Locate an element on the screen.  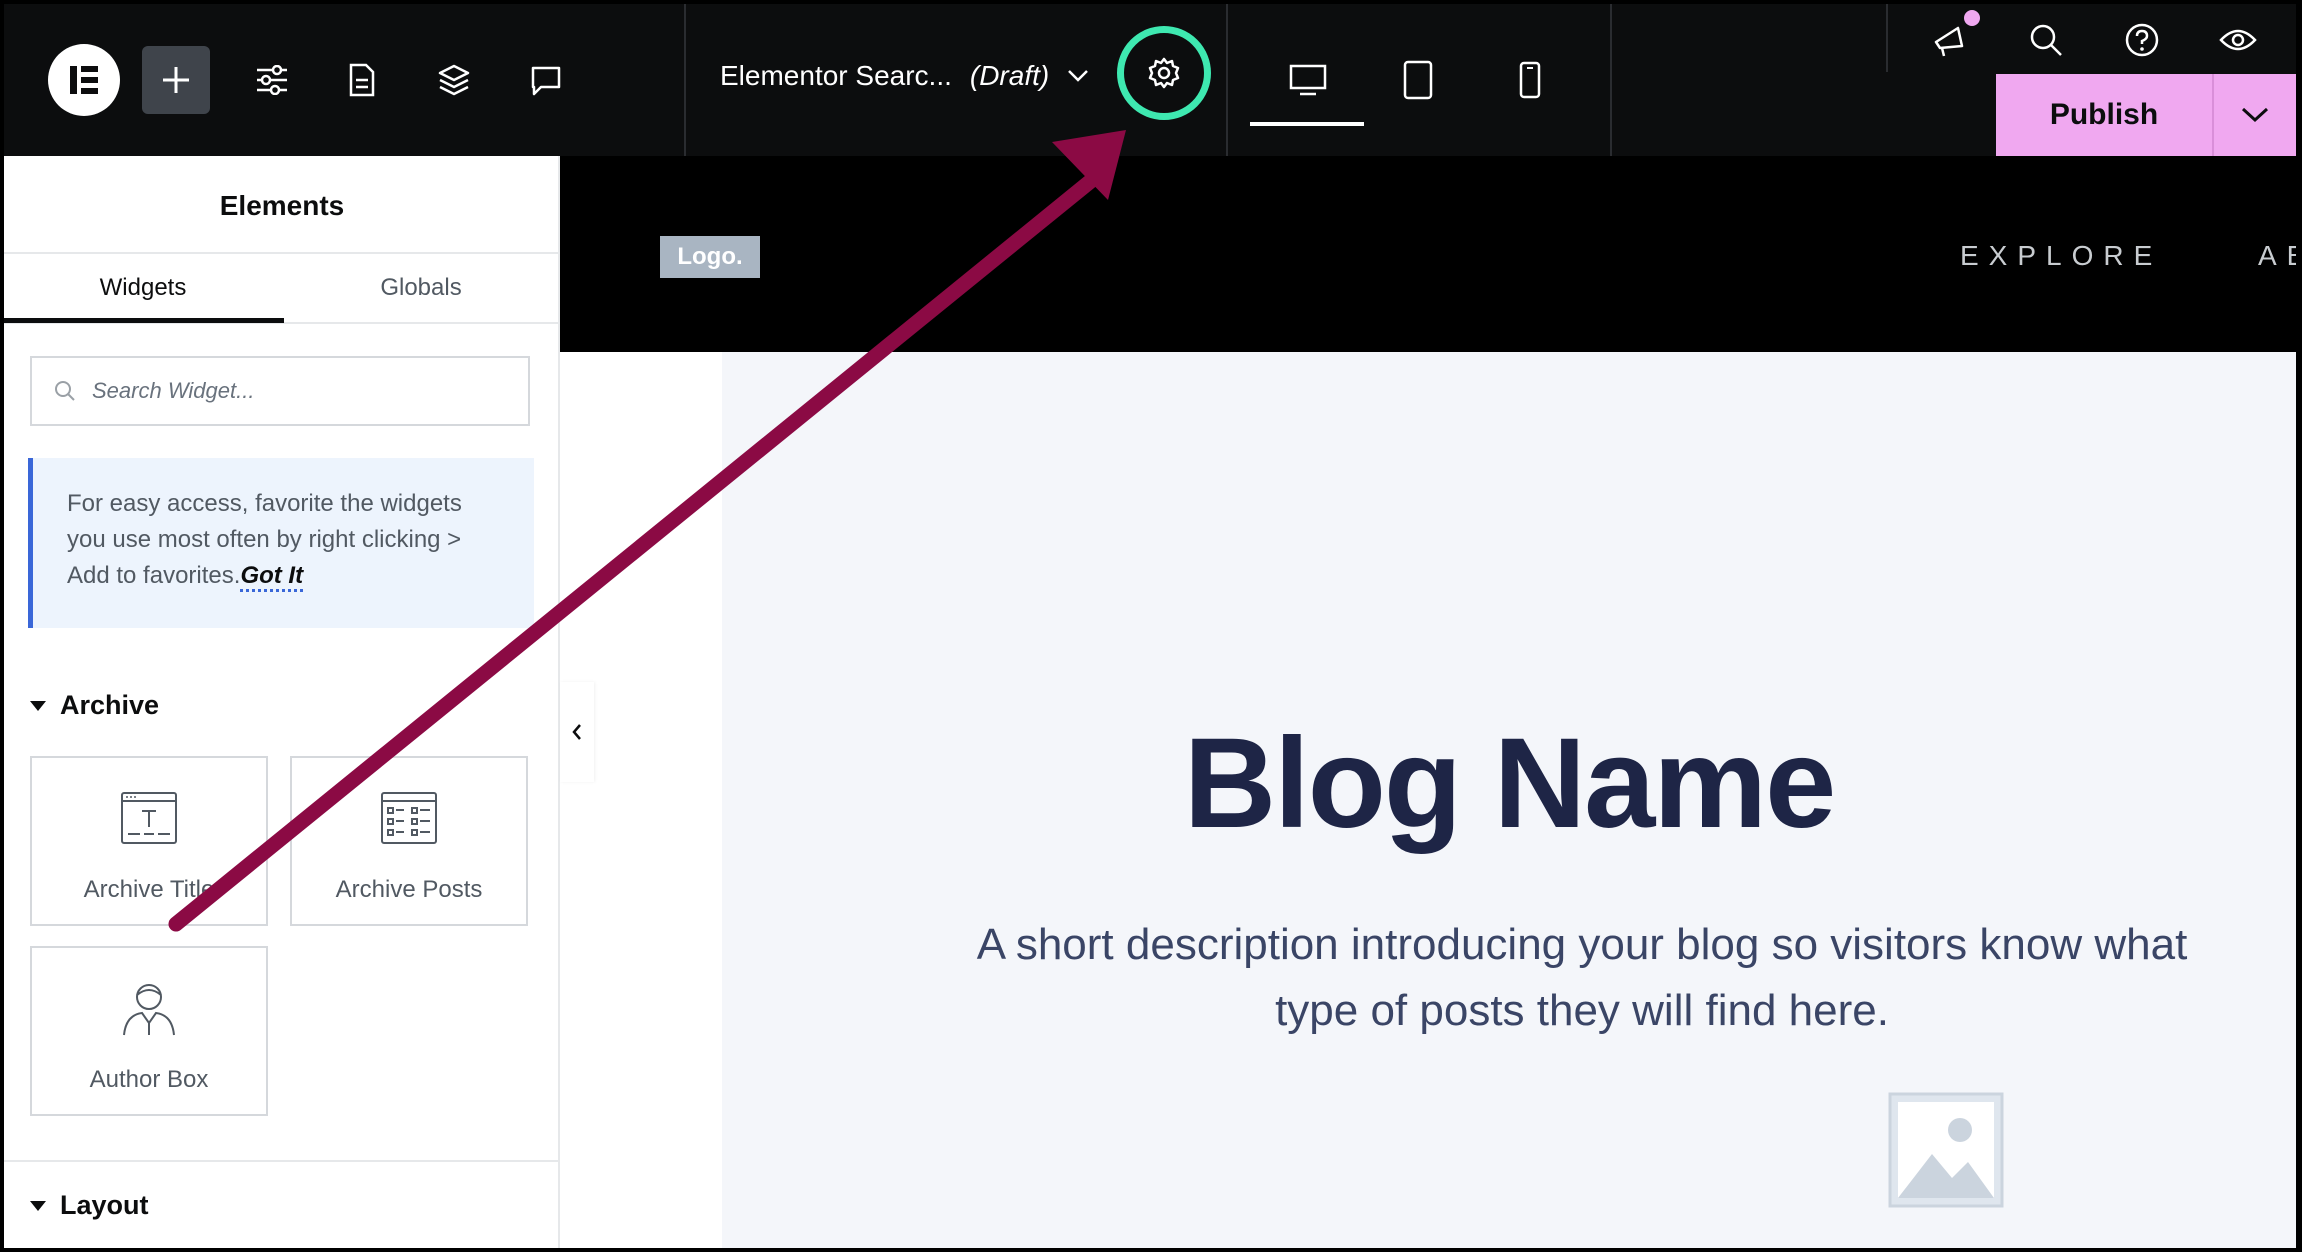
tablet-icon is located at coordinates (1418, 80).